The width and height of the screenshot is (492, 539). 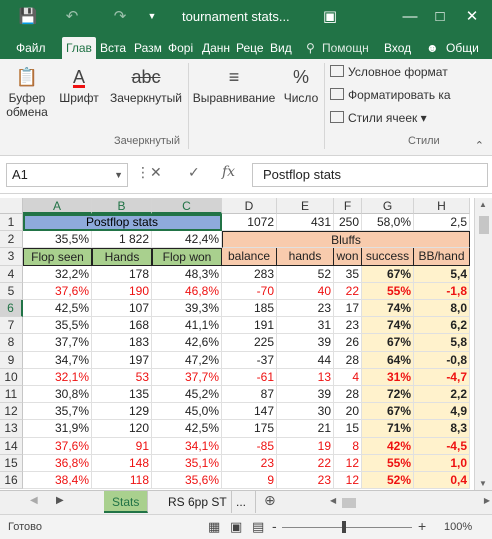 I want to click on title-cell: Postflop stats, so click(x=122, y=223).